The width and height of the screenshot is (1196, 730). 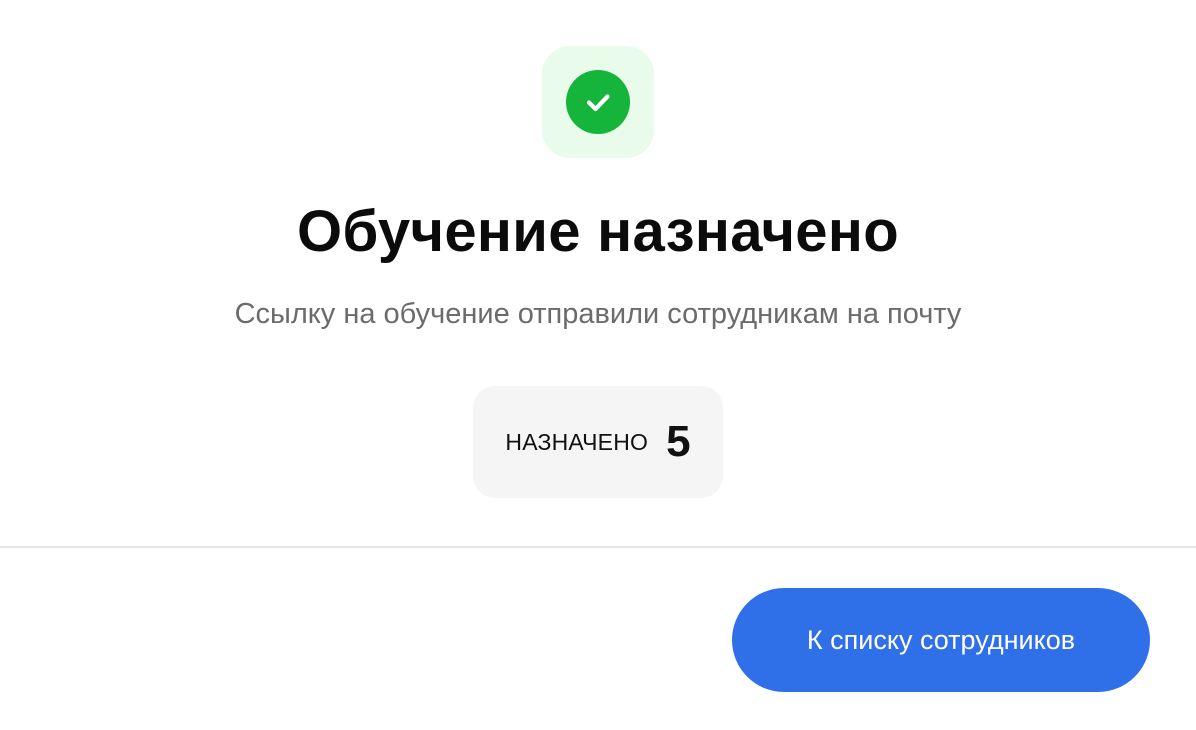 What do you see at coordinates (678, 441) in the screenshot?
I see `assigned-counter-value: 5` at bounding box center [678, 441].